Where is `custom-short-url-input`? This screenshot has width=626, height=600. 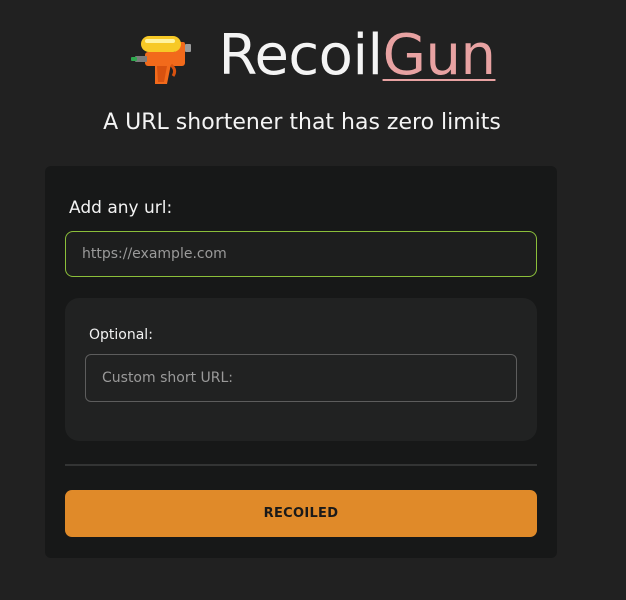
custom-short-url-input is located at coordinates (301, 378).